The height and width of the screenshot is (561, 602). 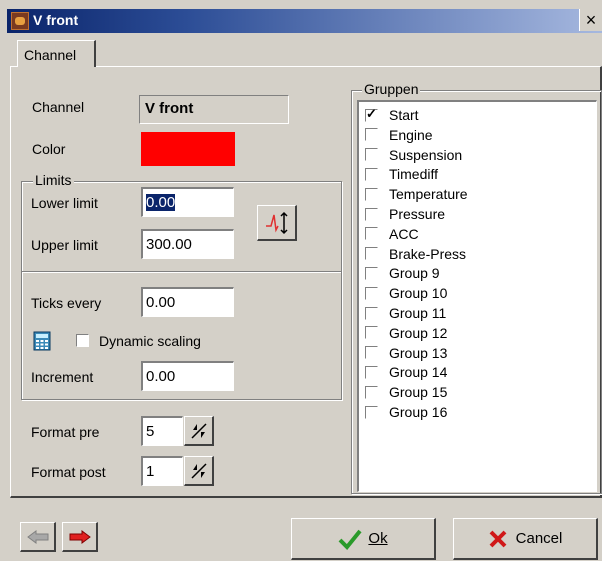 What do you see at coordinates (56, 53) in the screenshot?
I see `tab-channel: Channel` at bounding box center [56, 53].